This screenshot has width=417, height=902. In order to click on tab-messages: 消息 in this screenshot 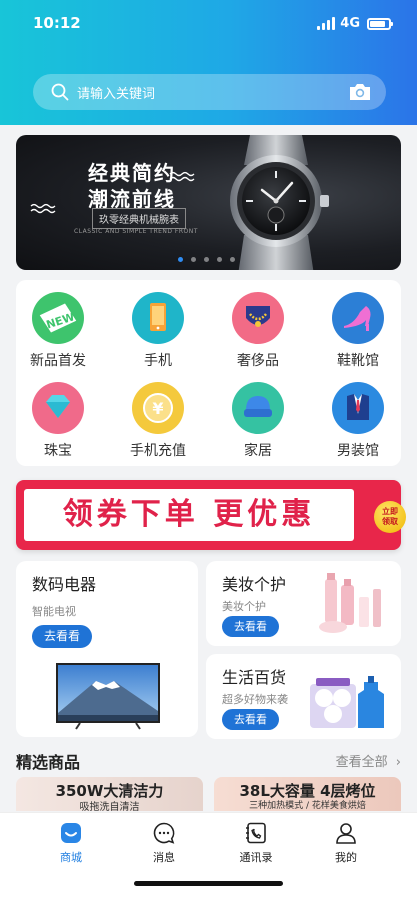, I will do `click(164, 843)`.